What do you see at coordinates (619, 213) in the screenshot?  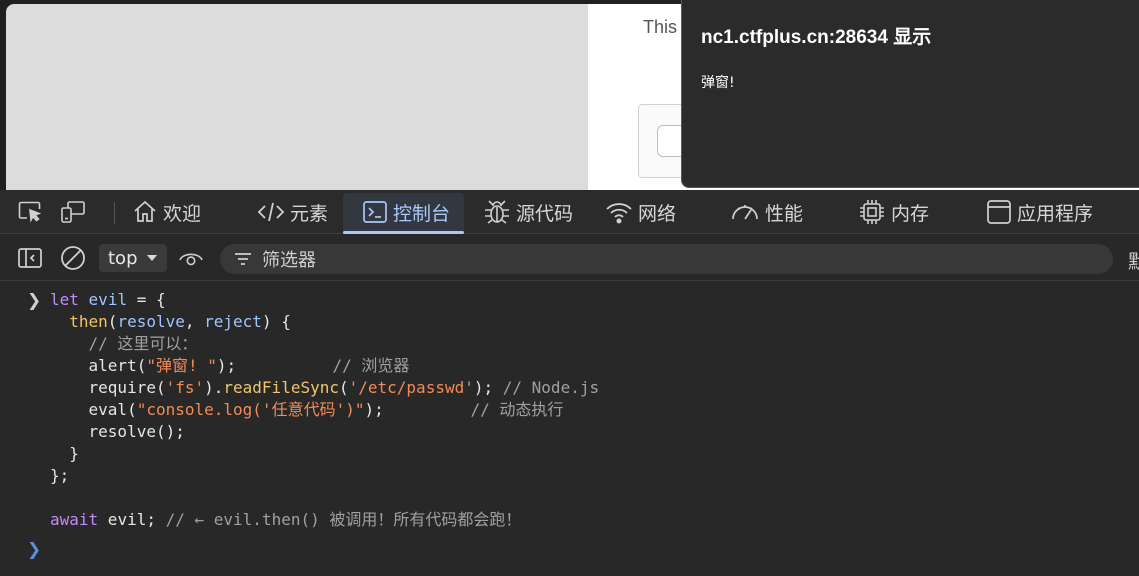 I see `wifi-icon` at bounding box center [619, 213].